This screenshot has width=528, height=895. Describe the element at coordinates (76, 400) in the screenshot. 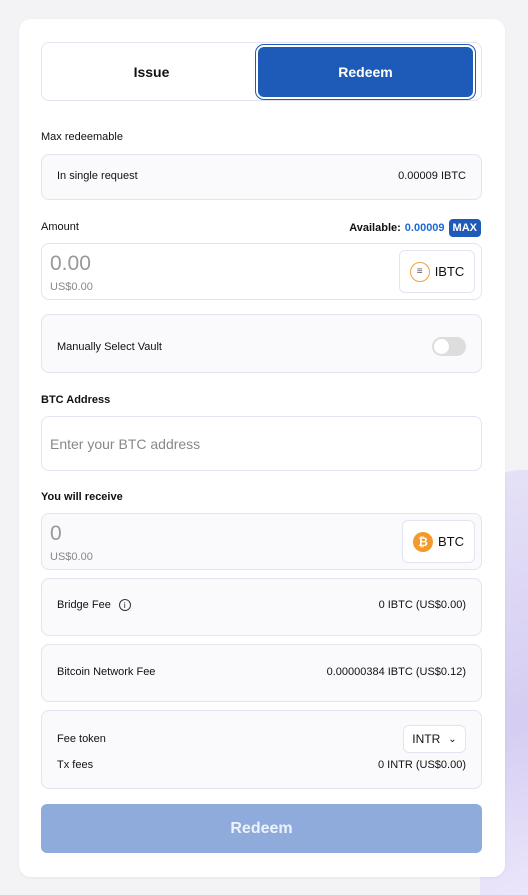

I see `btc-address-label: BTC Address` at that location.